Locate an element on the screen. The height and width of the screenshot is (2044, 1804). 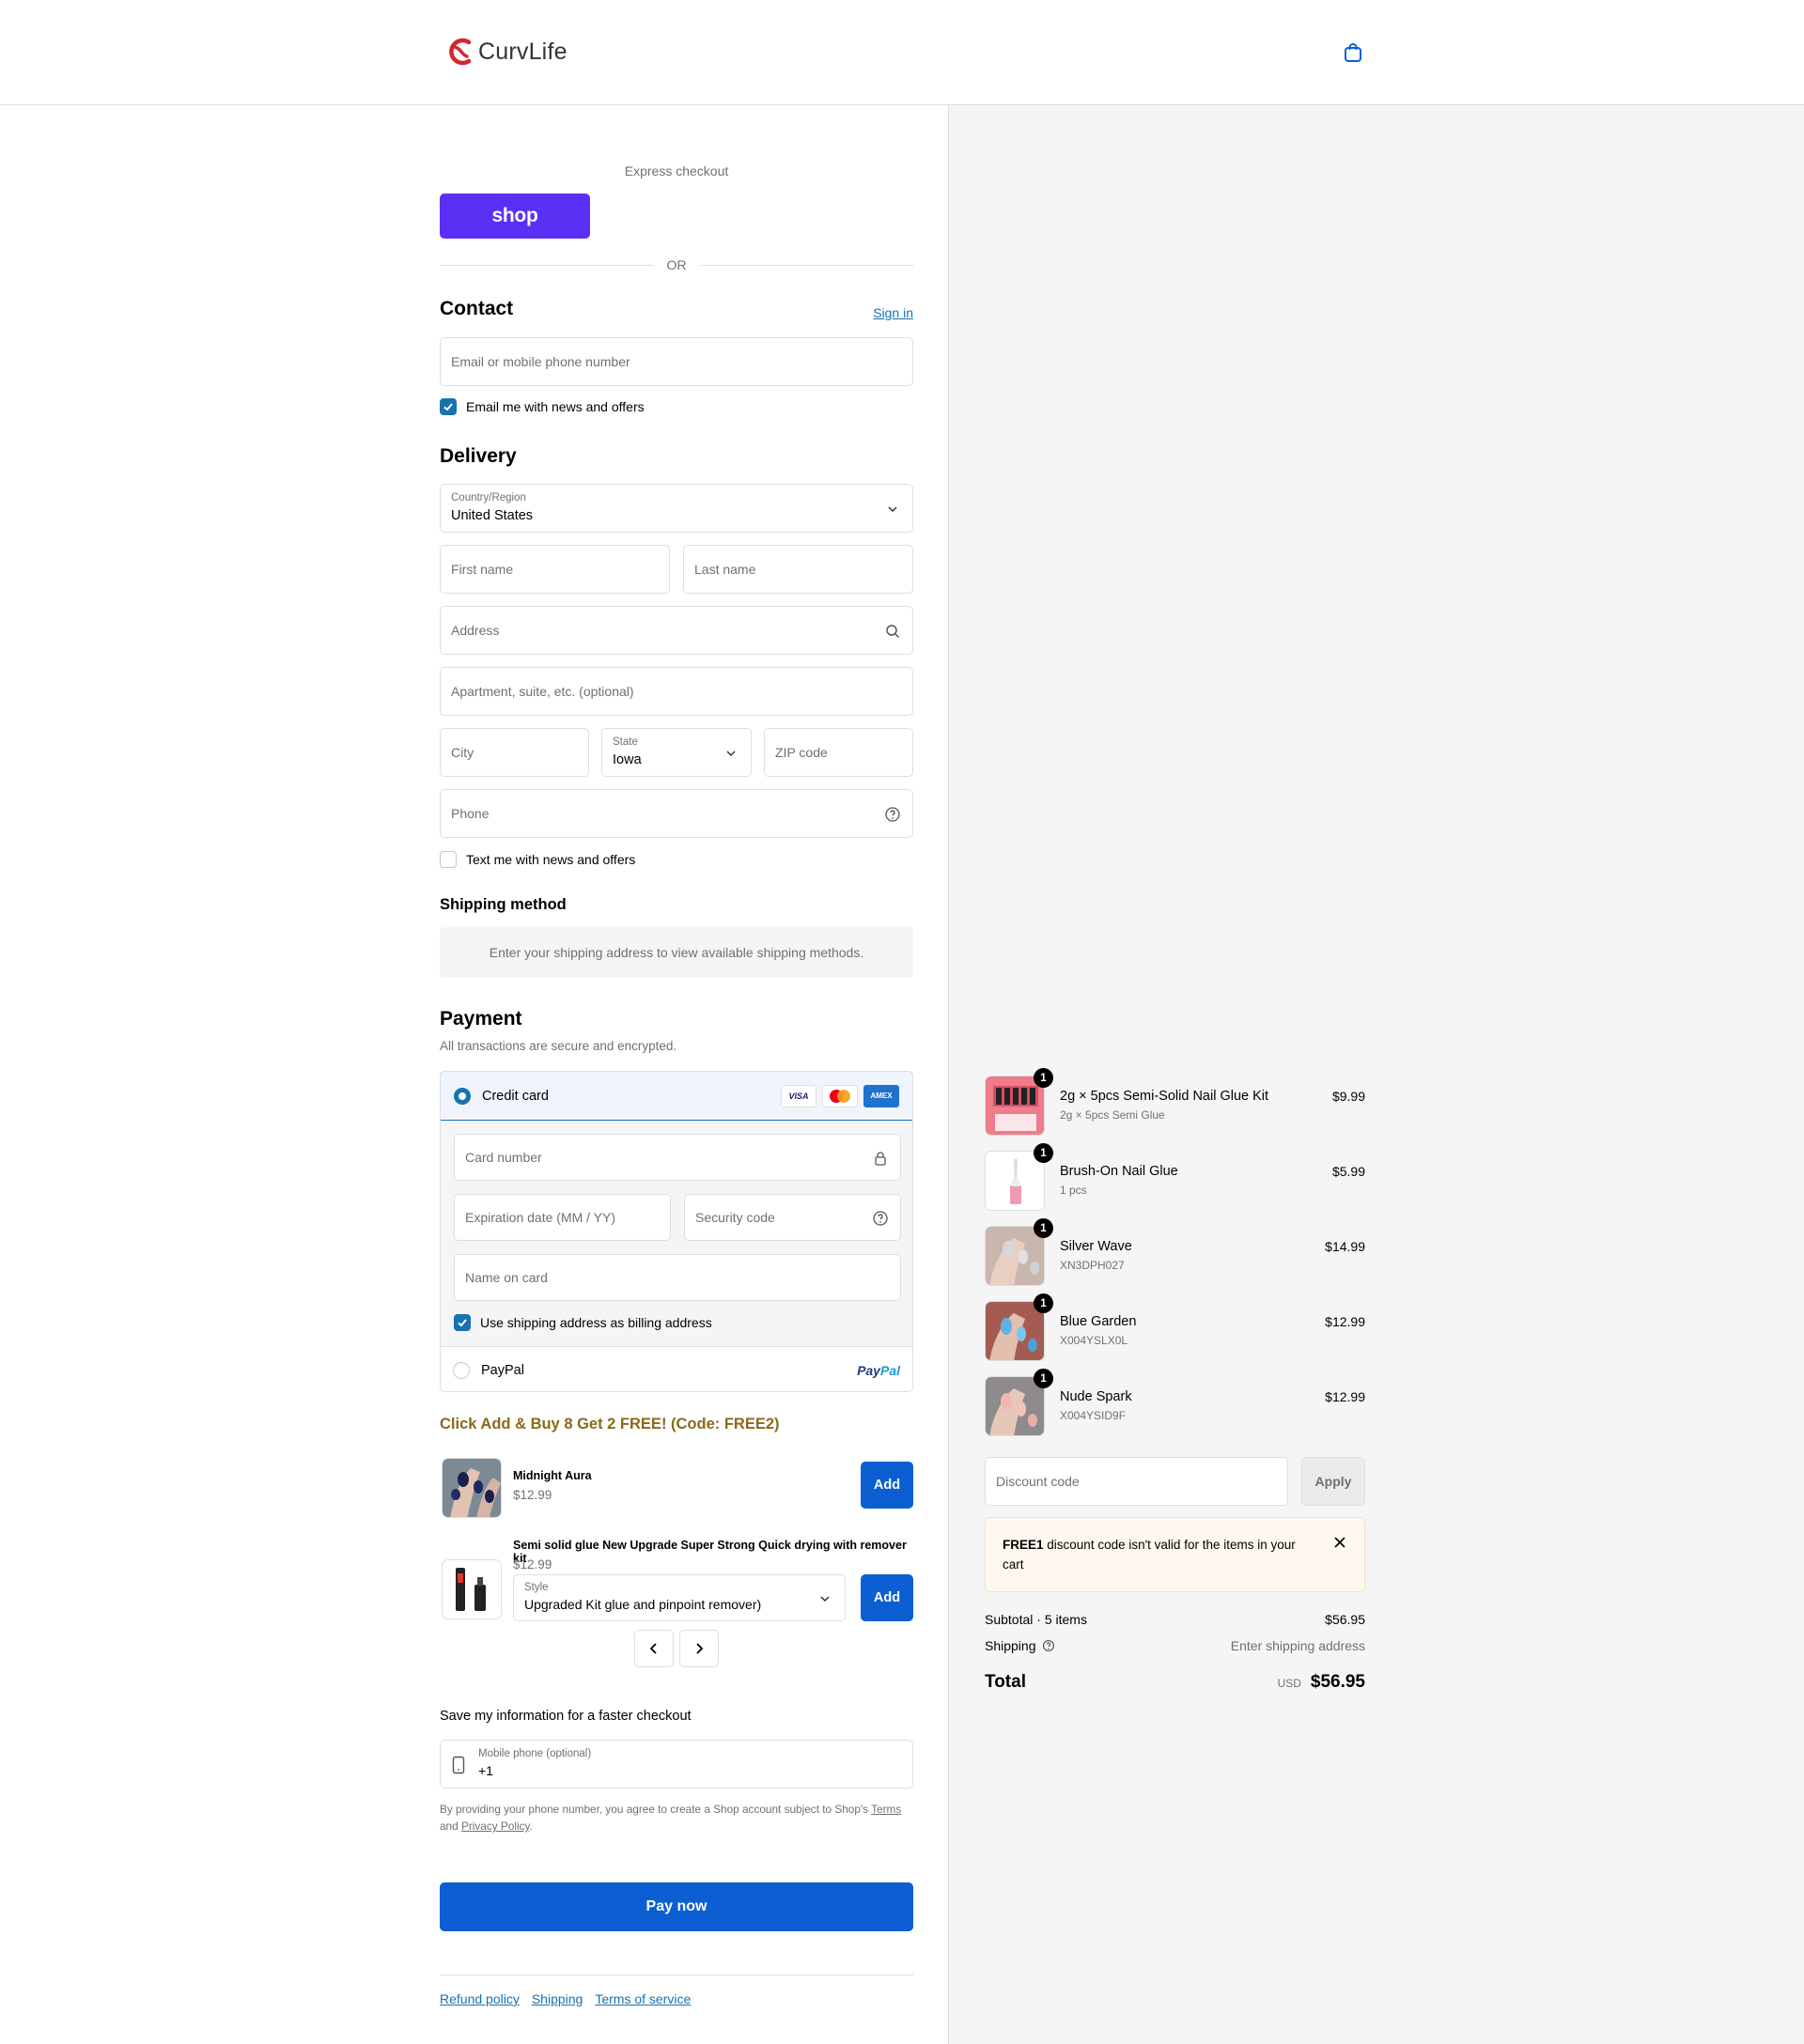
paypal-radio is located at coordinates (461, 1370).